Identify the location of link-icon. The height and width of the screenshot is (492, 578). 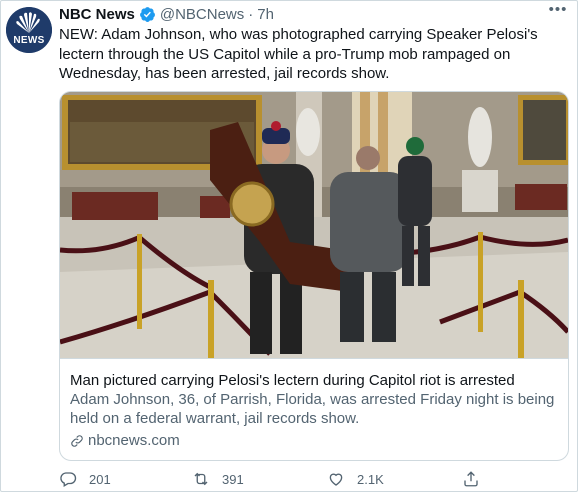
(77, 440).